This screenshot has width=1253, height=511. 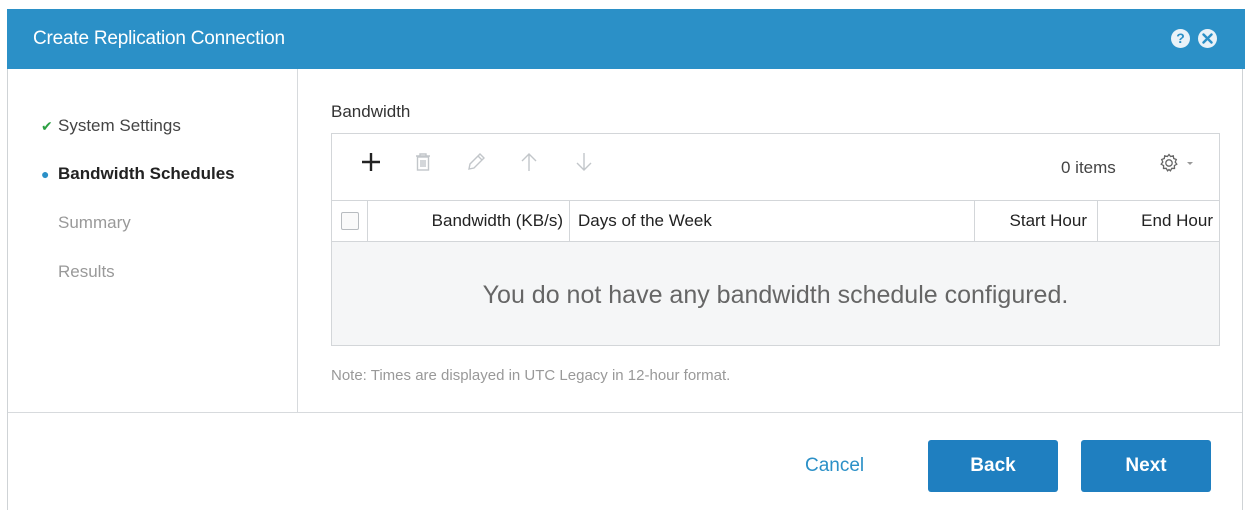 I want to click on step-summary: Summary, so click(x=86, y=223).